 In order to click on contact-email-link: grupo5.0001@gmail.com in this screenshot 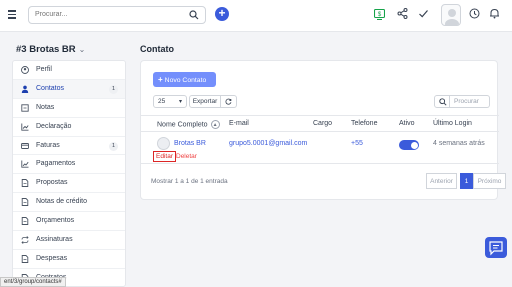, I will do `click(268, 143)`.